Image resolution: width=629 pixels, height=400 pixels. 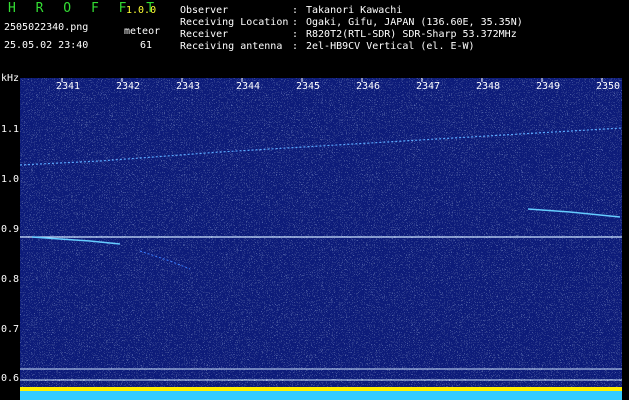 What do you see at coordinates (548, 86) in the screenshot?
I see `x-tick-label: 2349` at bounding box center [548, 86].